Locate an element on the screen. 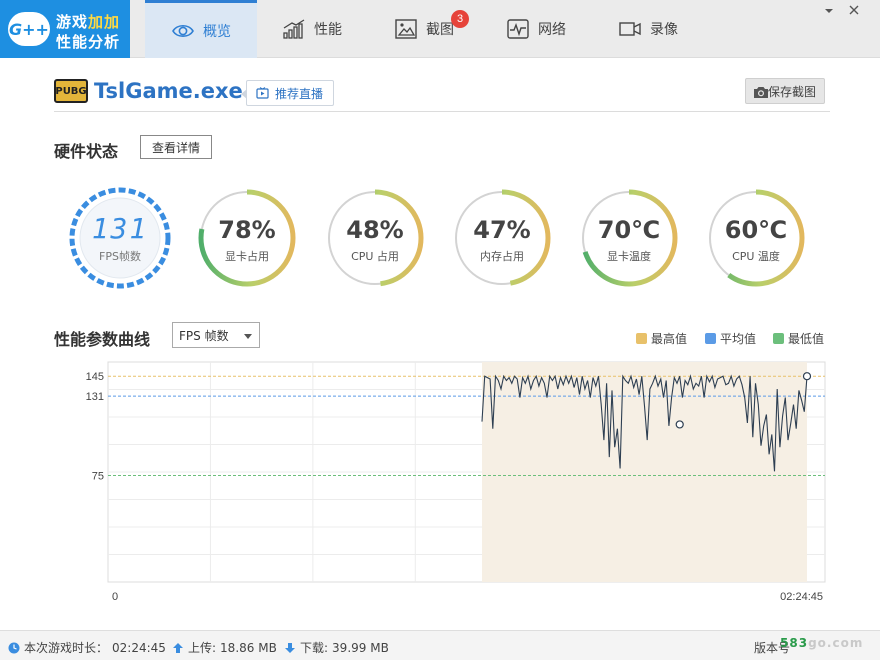 Image resolution: width=880 pixels, height=660 pixels. cpu-usage-value: 48% is located at coordinates (375, 230).